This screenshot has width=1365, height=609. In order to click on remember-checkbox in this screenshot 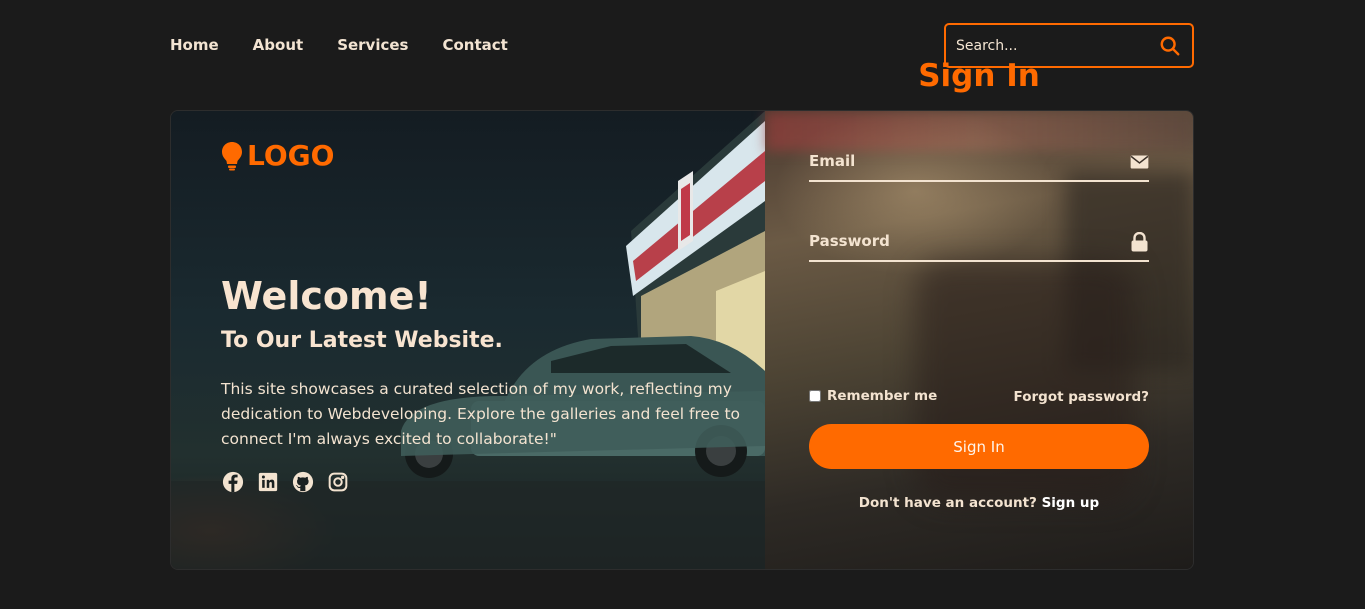, I will do `click(815, 396)`.